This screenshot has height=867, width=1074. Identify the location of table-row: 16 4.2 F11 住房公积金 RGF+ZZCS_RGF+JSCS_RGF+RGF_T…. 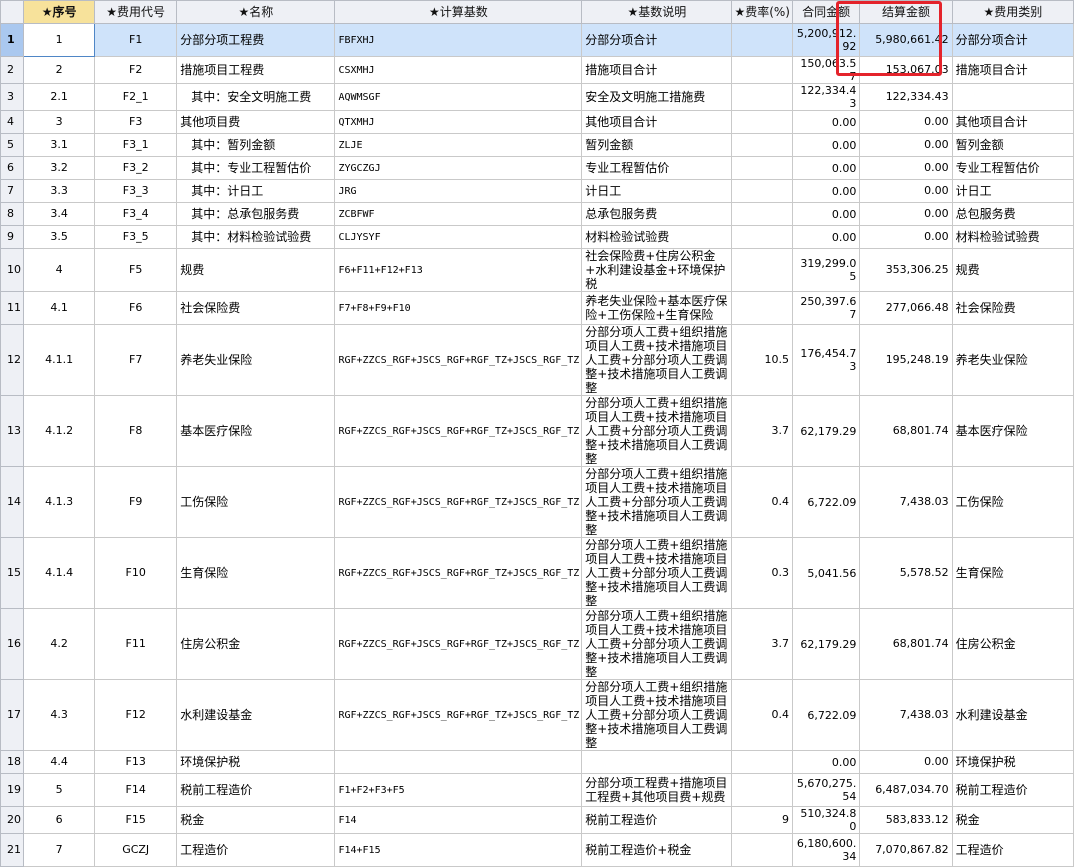
(537, 644).